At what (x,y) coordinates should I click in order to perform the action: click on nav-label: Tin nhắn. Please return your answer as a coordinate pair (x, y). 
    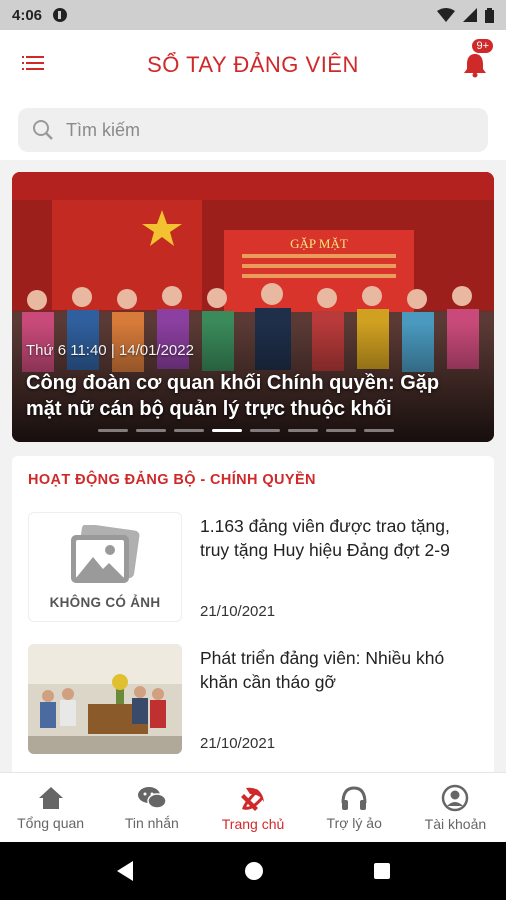
    Looking at the image, I should click on (151, 822).